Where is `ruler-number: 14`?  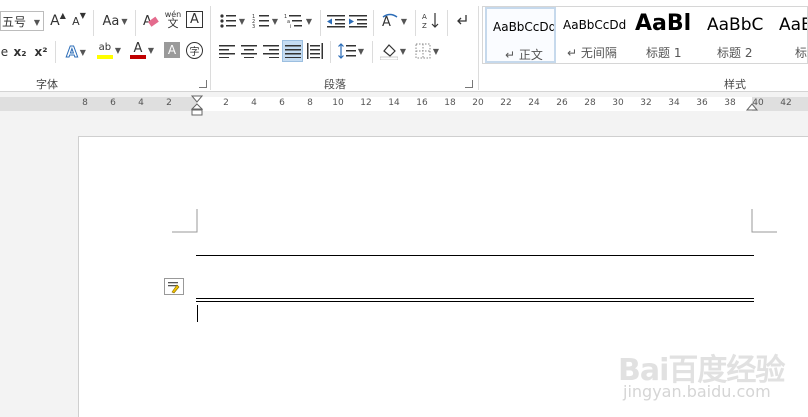 ruler-number: 14 is located at coordinates (394, 103).